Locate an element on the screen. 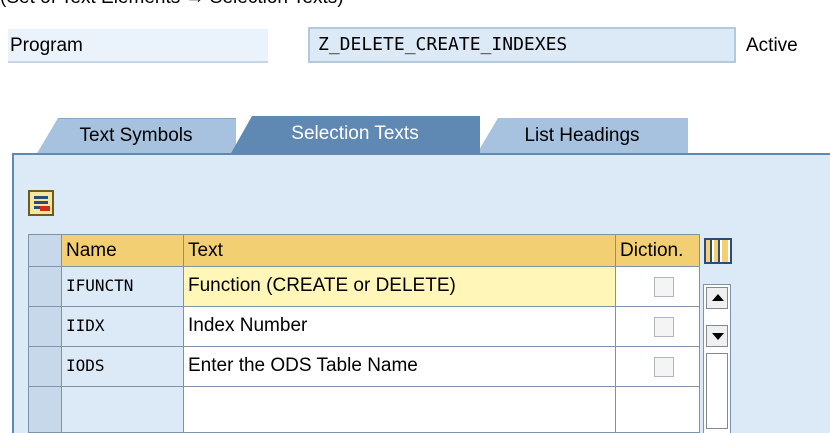 This screenshot has height=433, width=830. tab-label: List Headings is located at coordinates (582, 135).